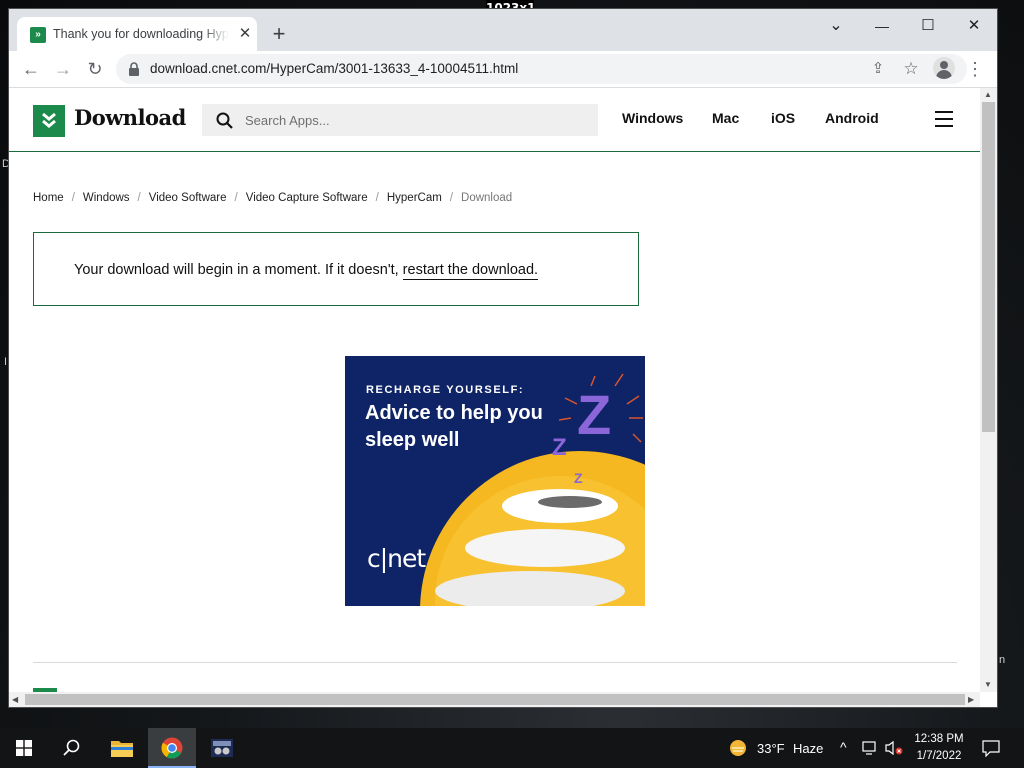  I want to click on hamburger-menu-icon, so click(944, 119).